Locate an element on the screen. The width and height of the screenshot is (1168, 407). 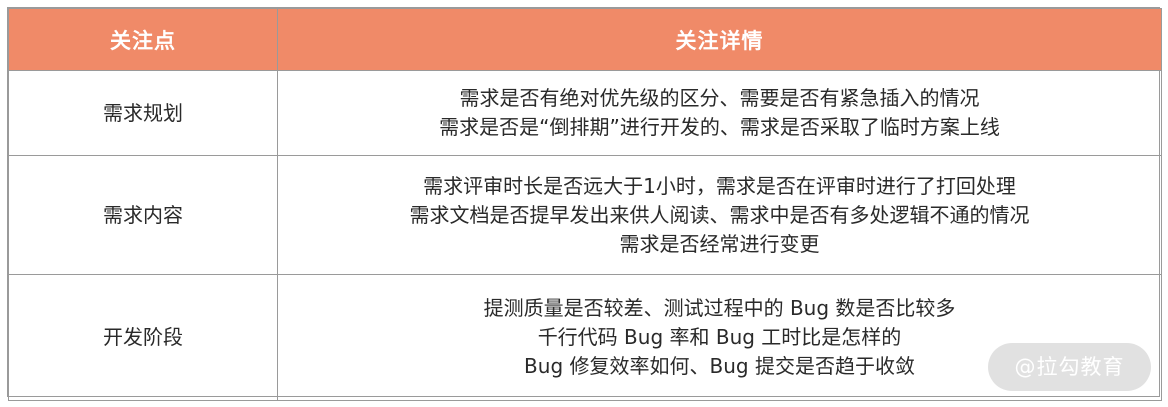
detail-line: 需求是否经常进行变更 is located at coordinates (719, 243).